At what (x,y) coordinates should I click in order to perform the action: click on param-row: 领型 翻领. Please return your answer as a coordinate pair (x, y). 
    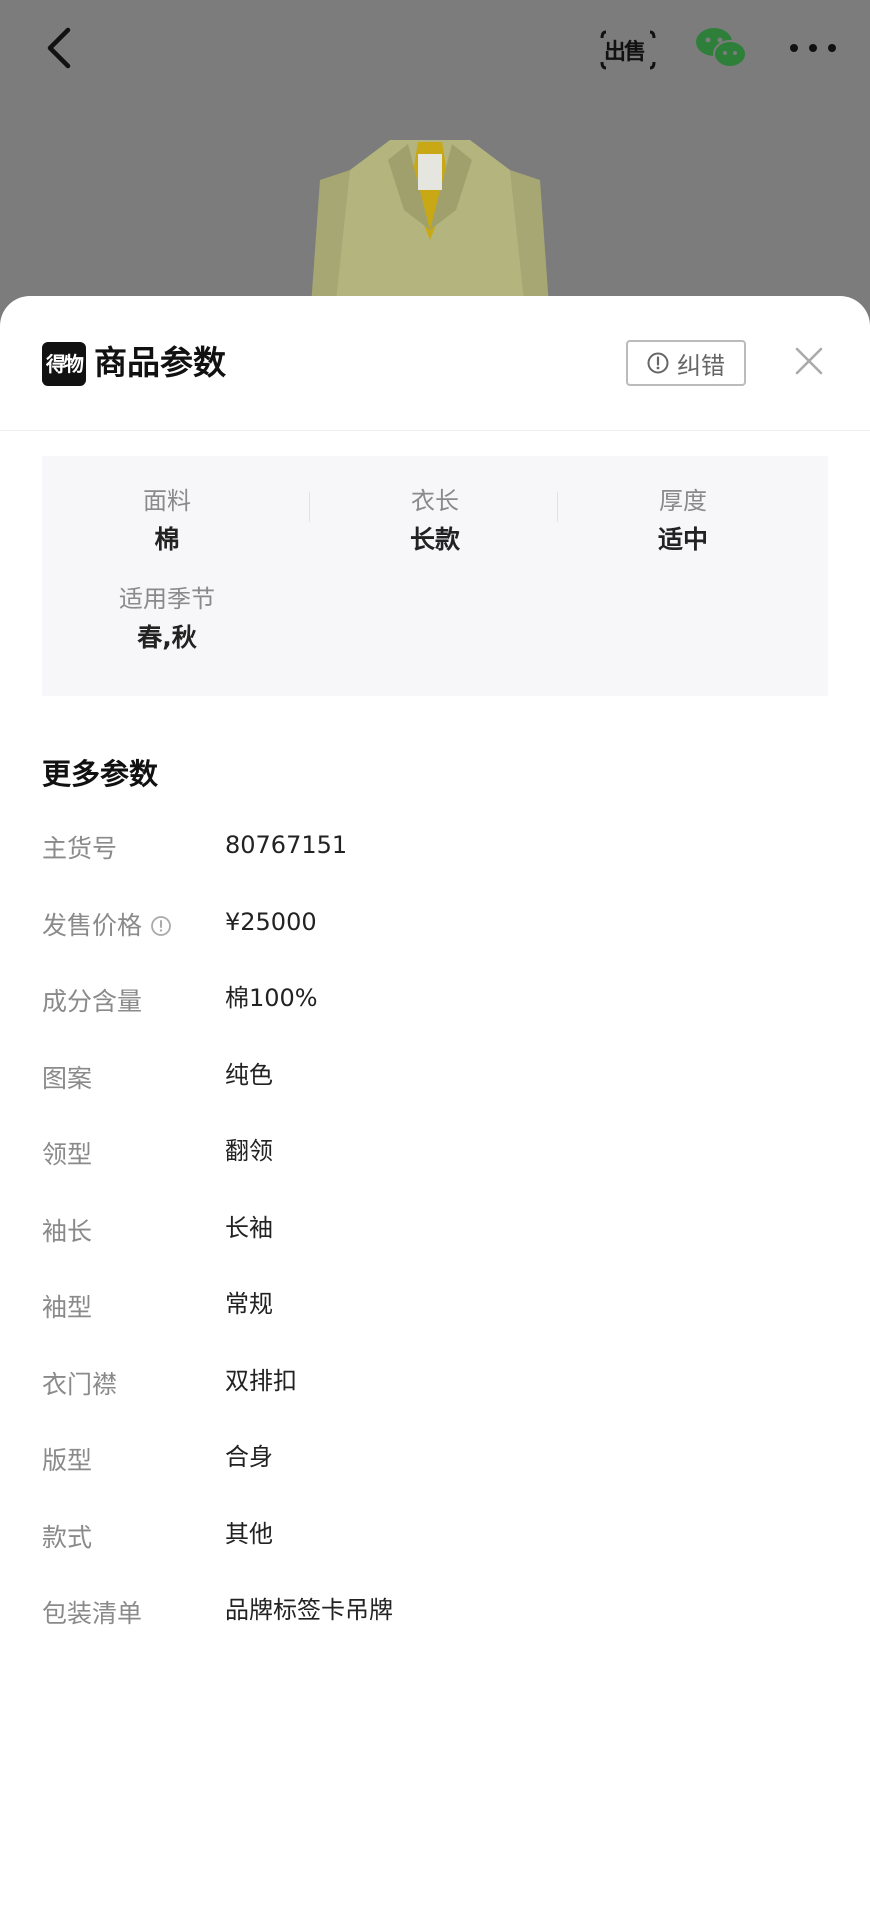
    Looking at the image, I should click on (437, 1168).